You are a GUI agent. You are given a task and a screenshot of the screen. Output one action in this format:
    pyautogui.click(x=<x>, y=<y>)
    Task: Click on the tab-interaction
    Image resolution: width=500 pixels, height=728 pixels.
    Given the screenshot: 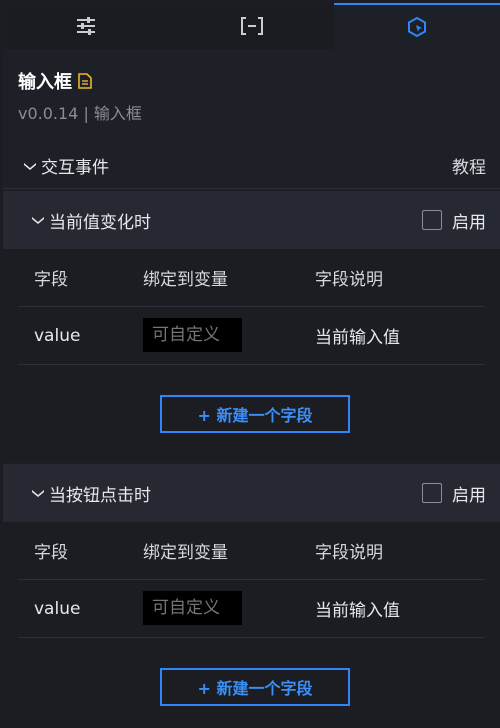 What is the action you would take?
    pyautogui.click(x=417, y=26)
    